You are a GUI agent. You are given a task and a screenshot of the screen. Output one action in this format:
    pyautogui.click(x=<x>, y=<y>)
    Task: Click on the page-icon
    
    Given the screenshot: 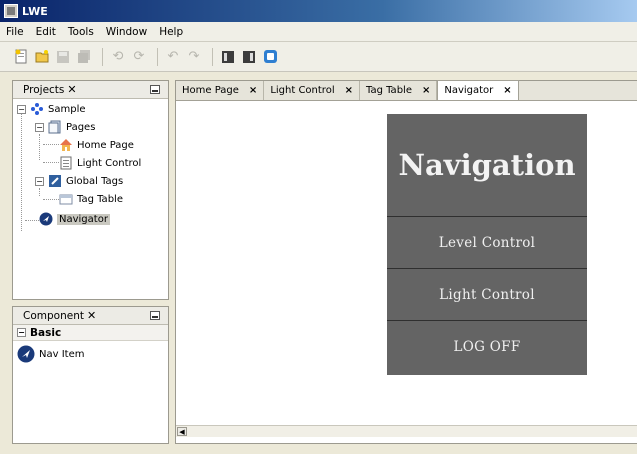 What is the action you would take?
    pyautogui.click(x=66, y=163)
    